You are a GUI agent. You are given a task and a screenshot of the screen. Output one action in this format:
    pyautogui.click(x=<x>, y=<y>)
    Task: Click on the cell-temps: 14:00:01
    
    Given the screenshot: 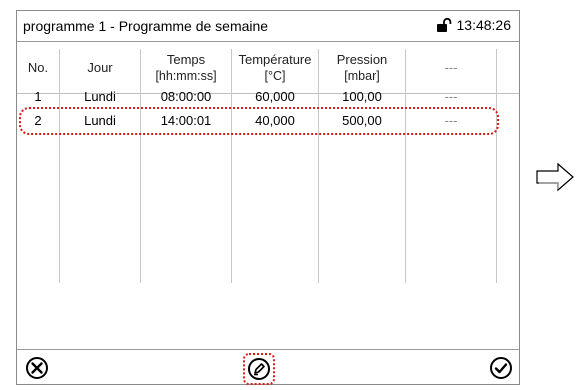 What is the action you would take?
    pyautogui.click(x=186, y=120)
    